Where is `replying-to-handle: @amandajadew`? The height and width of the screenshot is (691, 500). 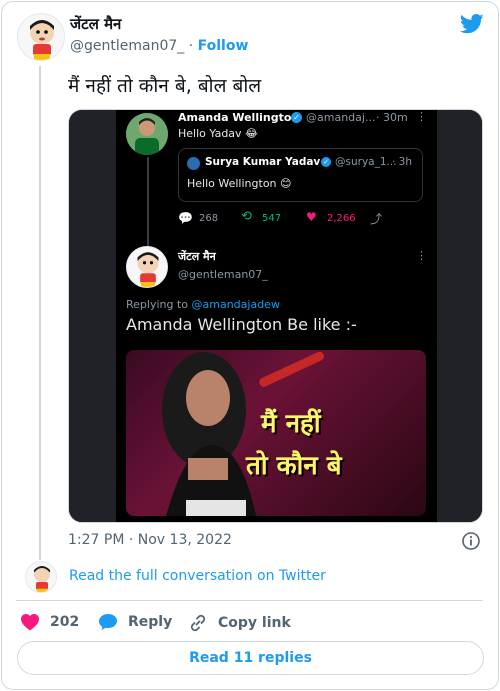 replying-to-handle: @amandajadew is located at coordinates (235, 304).